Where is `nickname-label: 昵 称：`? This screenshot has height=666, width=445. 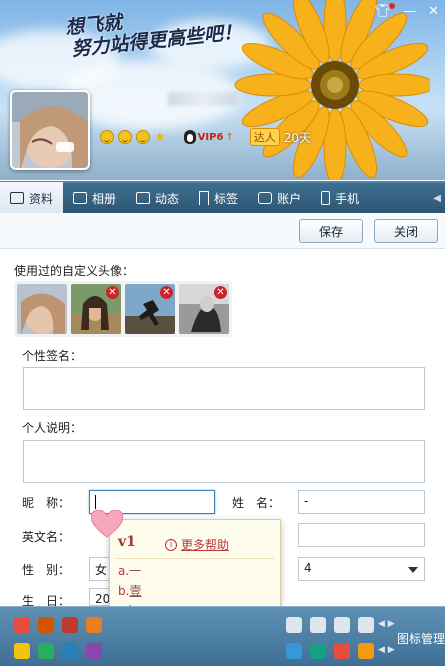 nickname-label: 昵 称： is located at coordinates (46, 503).